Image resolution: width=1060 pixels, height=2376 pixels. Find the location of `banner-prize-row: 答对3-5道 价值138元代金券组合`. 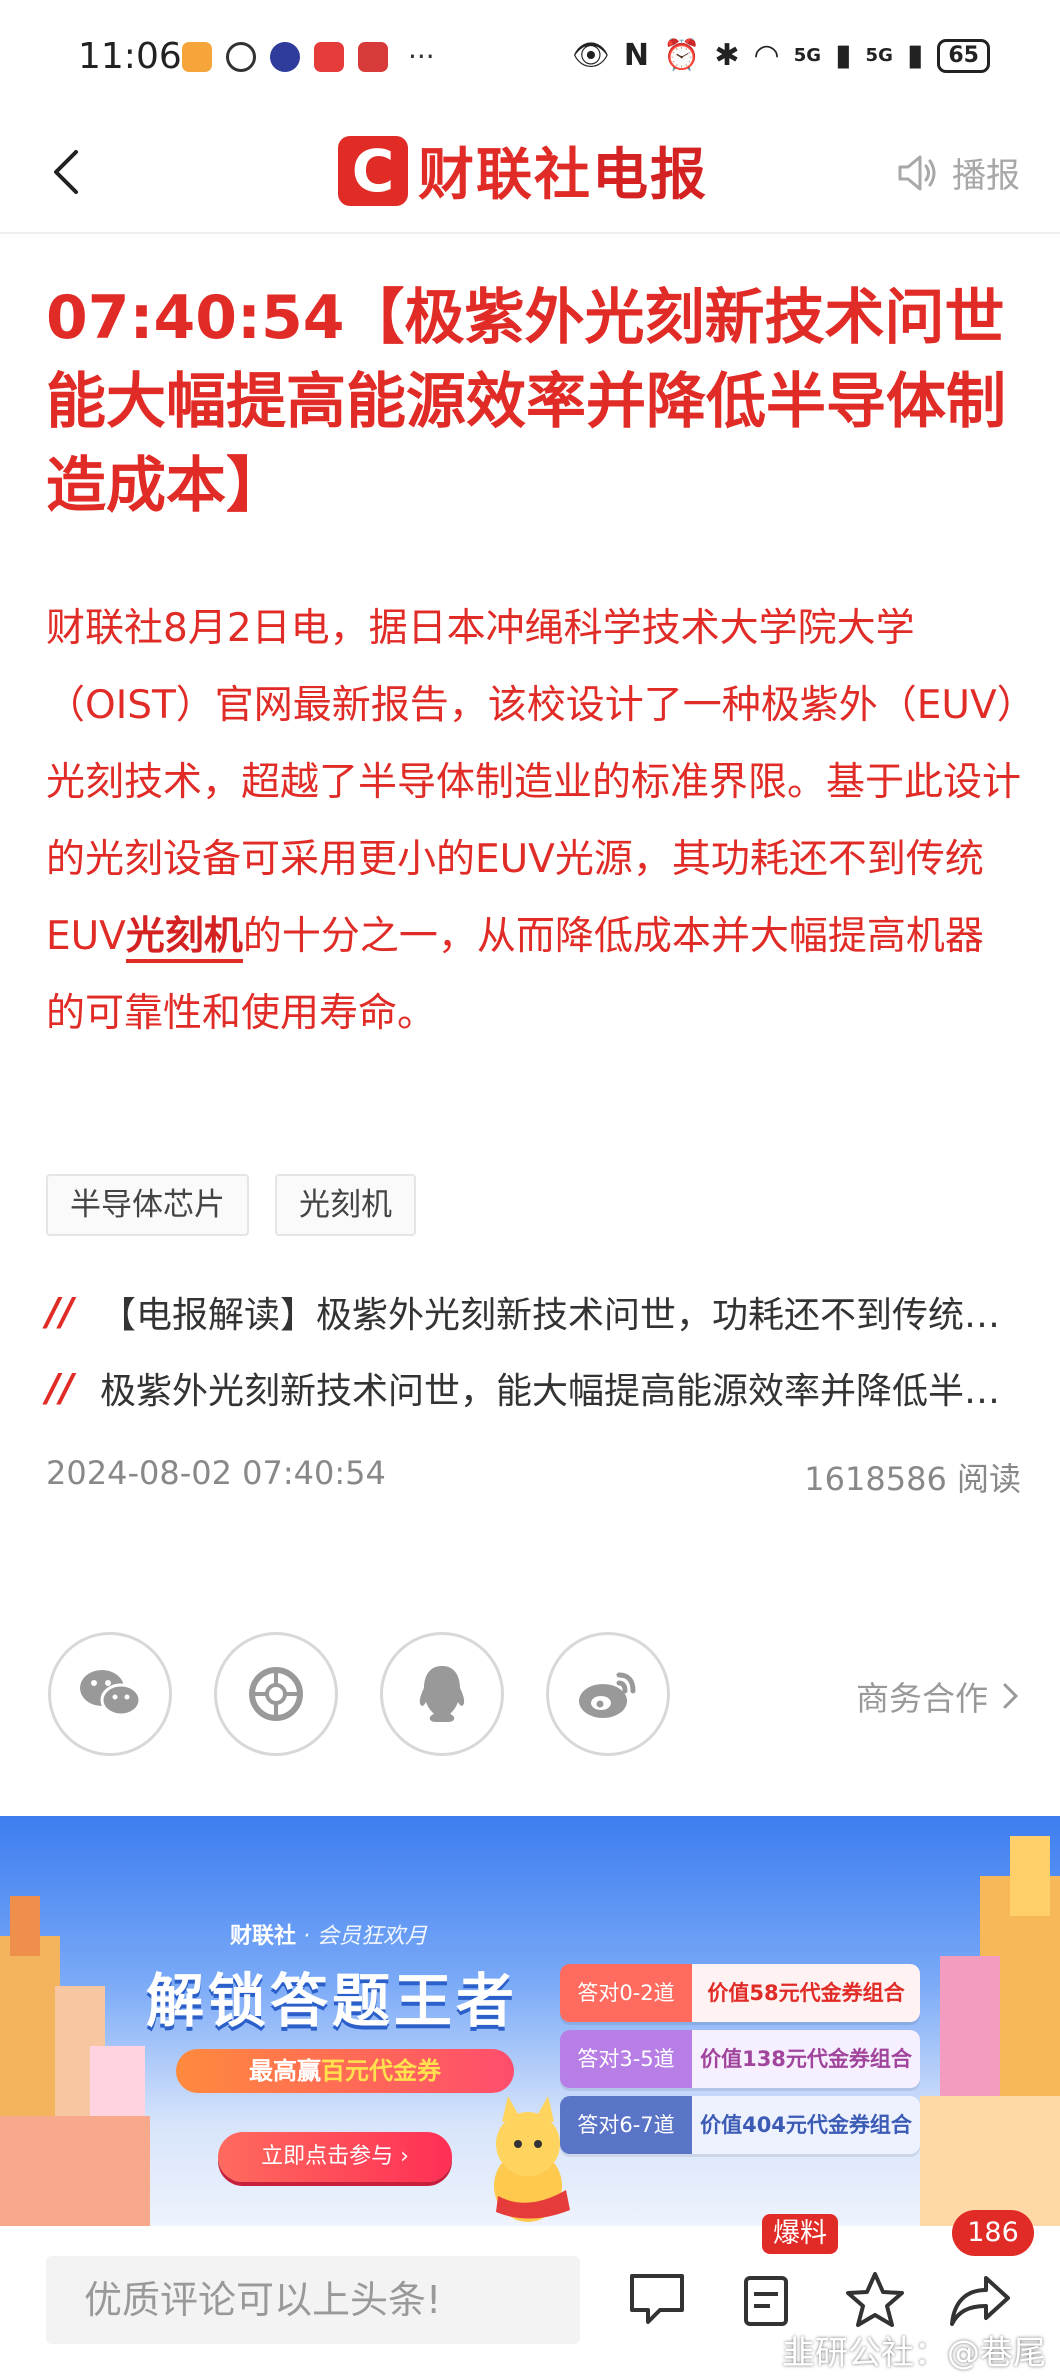

banner-prize-row: 答对3-5道 价值138元代金券组合 is located at coordinates (740, 2059).